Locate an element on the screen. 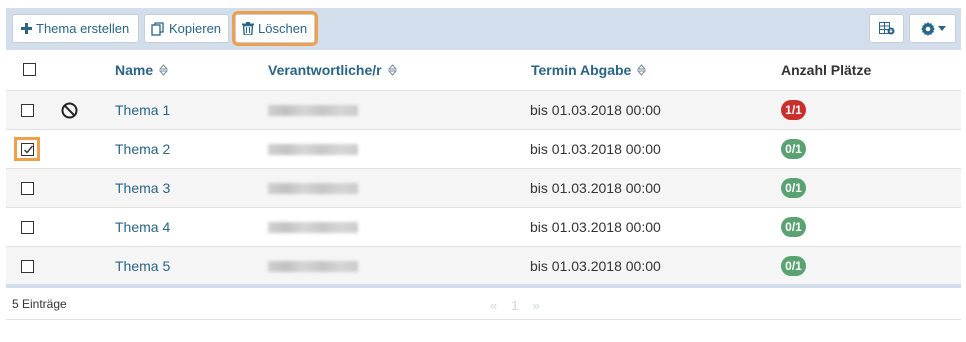  pagination-prev: « is located at coordinates (493, 305).